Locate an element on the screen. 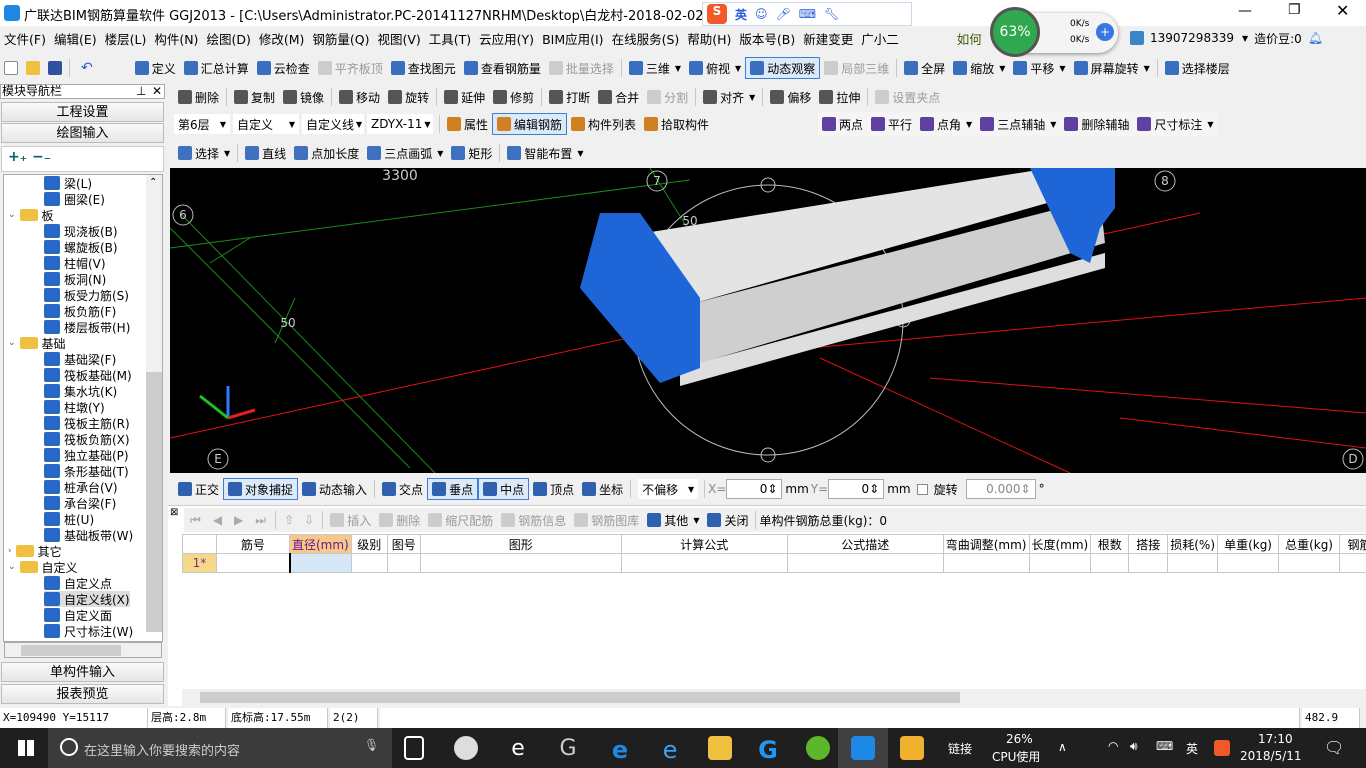 The image size is (1366, 768). tree-item: 柱帽(V) is located at coordinates (75, 263).